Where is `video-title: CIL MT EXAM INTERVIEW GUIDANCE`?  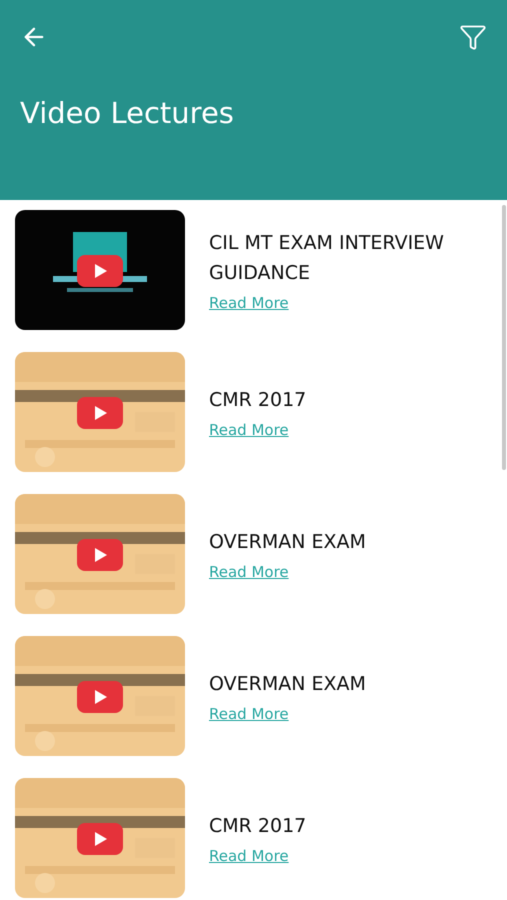
video-title: CIL MT EXAM INTERVIEW GUIDANCE is located at coordinates (327, 258).